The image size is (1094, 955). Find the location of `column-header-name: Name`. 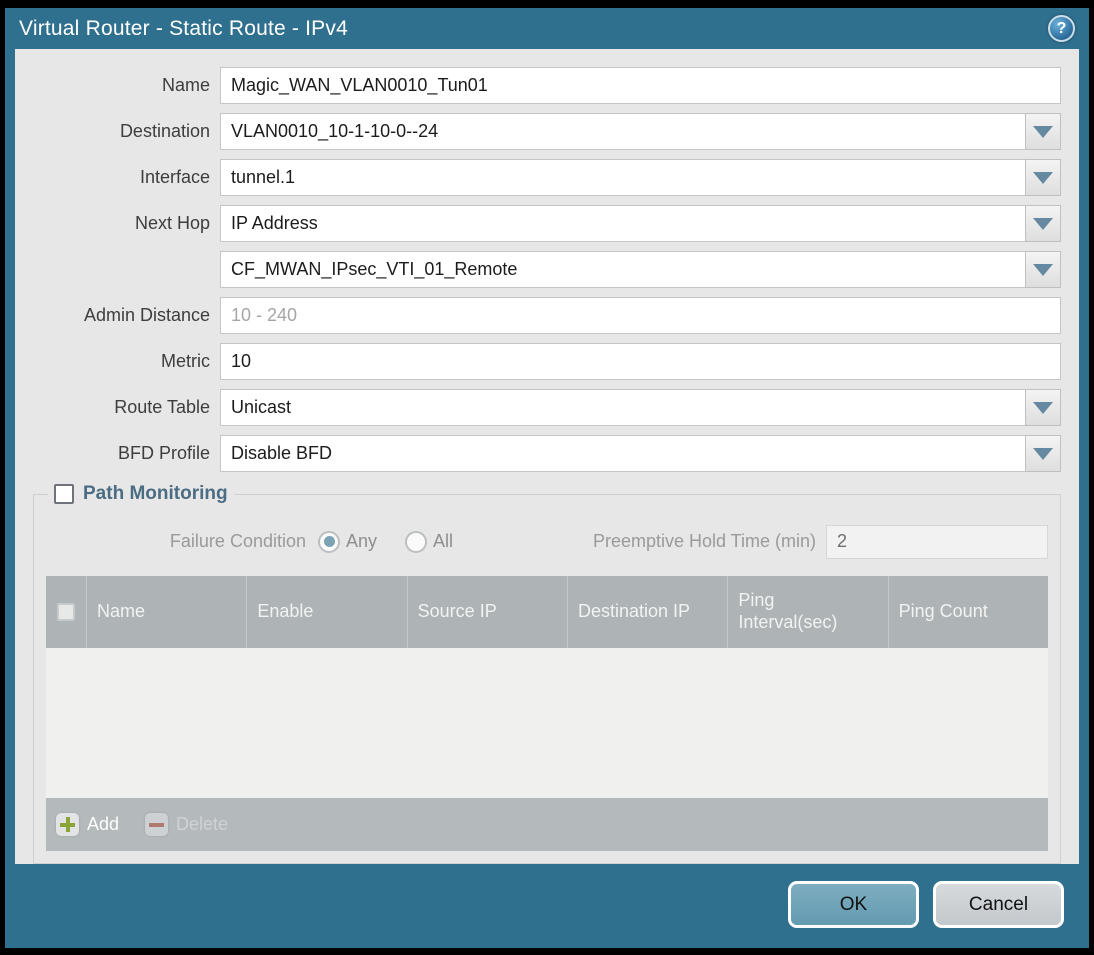

column-header-name: Name is located at coordinates (167, 612).